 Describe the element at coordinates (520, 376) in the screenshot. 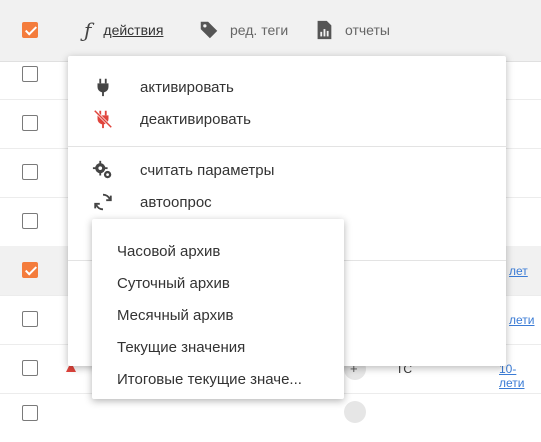

I see `row-link: 10-лети` at that location.